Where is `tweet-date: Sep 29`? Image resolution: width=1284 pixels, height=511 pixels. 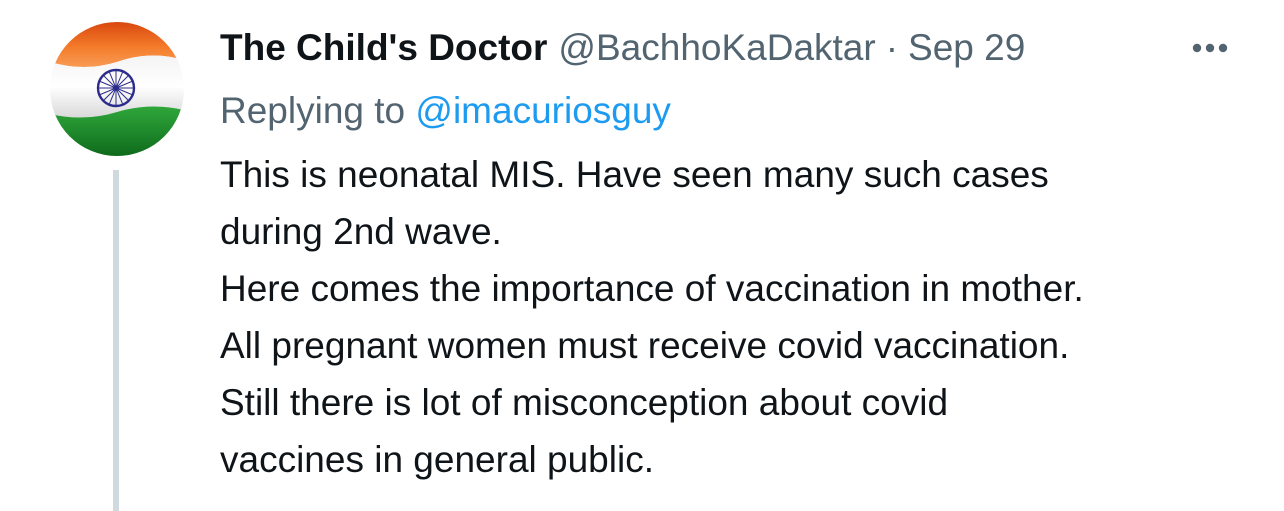 tweet-date: Sep 29 is located at coordinates (966, 48).